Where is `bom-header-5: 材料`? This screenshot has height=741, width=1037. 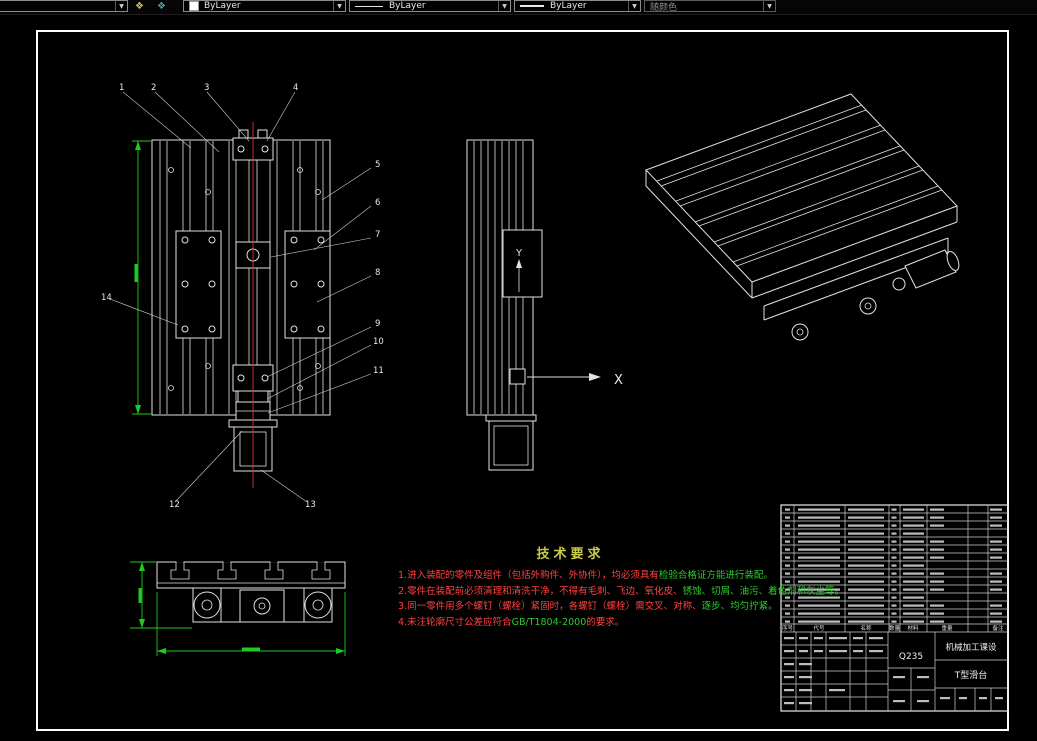 bom-header-5: 材料 is located at coordinates (913, 628).